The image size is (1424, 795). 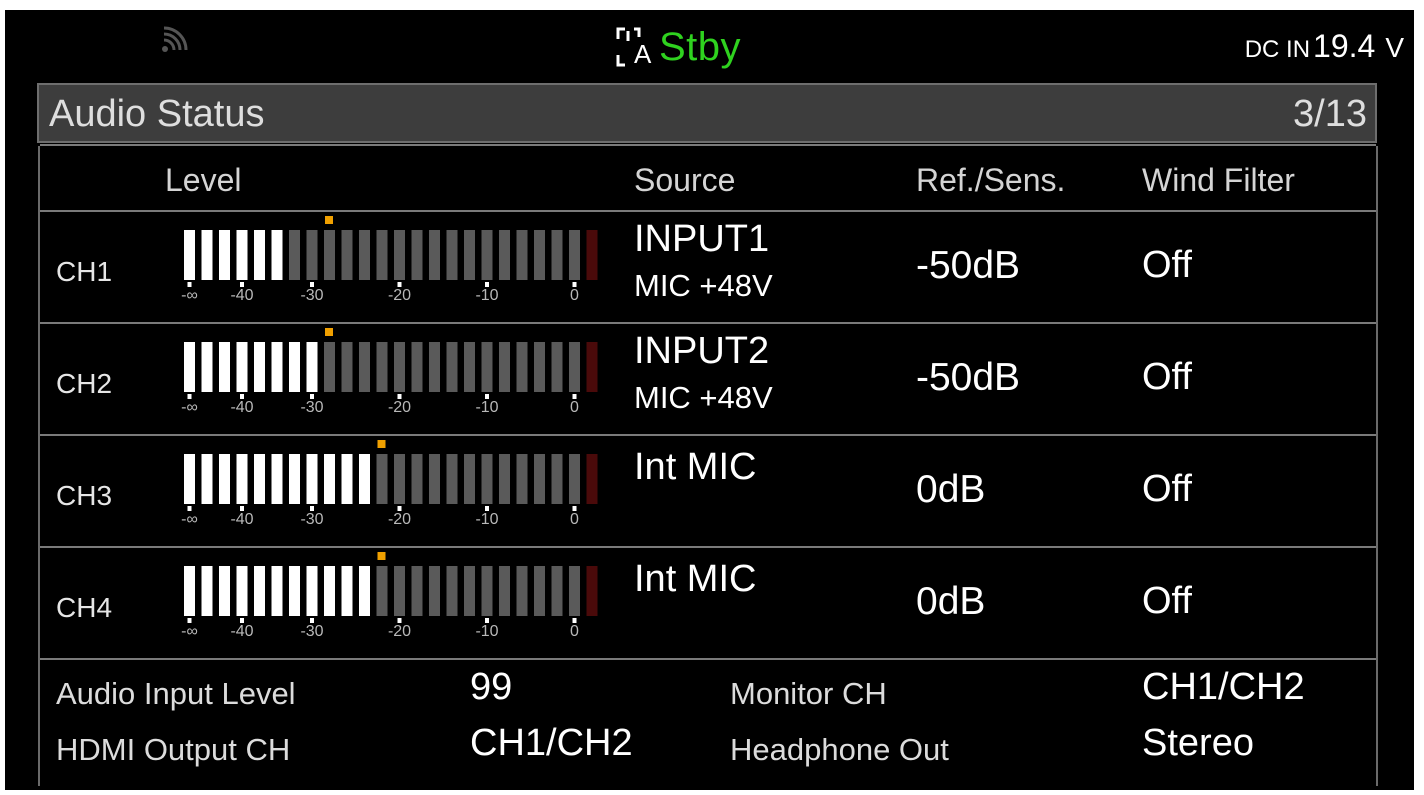 I want to click on title-bar: Audio Status 3/13, so click(x=707, y=113).